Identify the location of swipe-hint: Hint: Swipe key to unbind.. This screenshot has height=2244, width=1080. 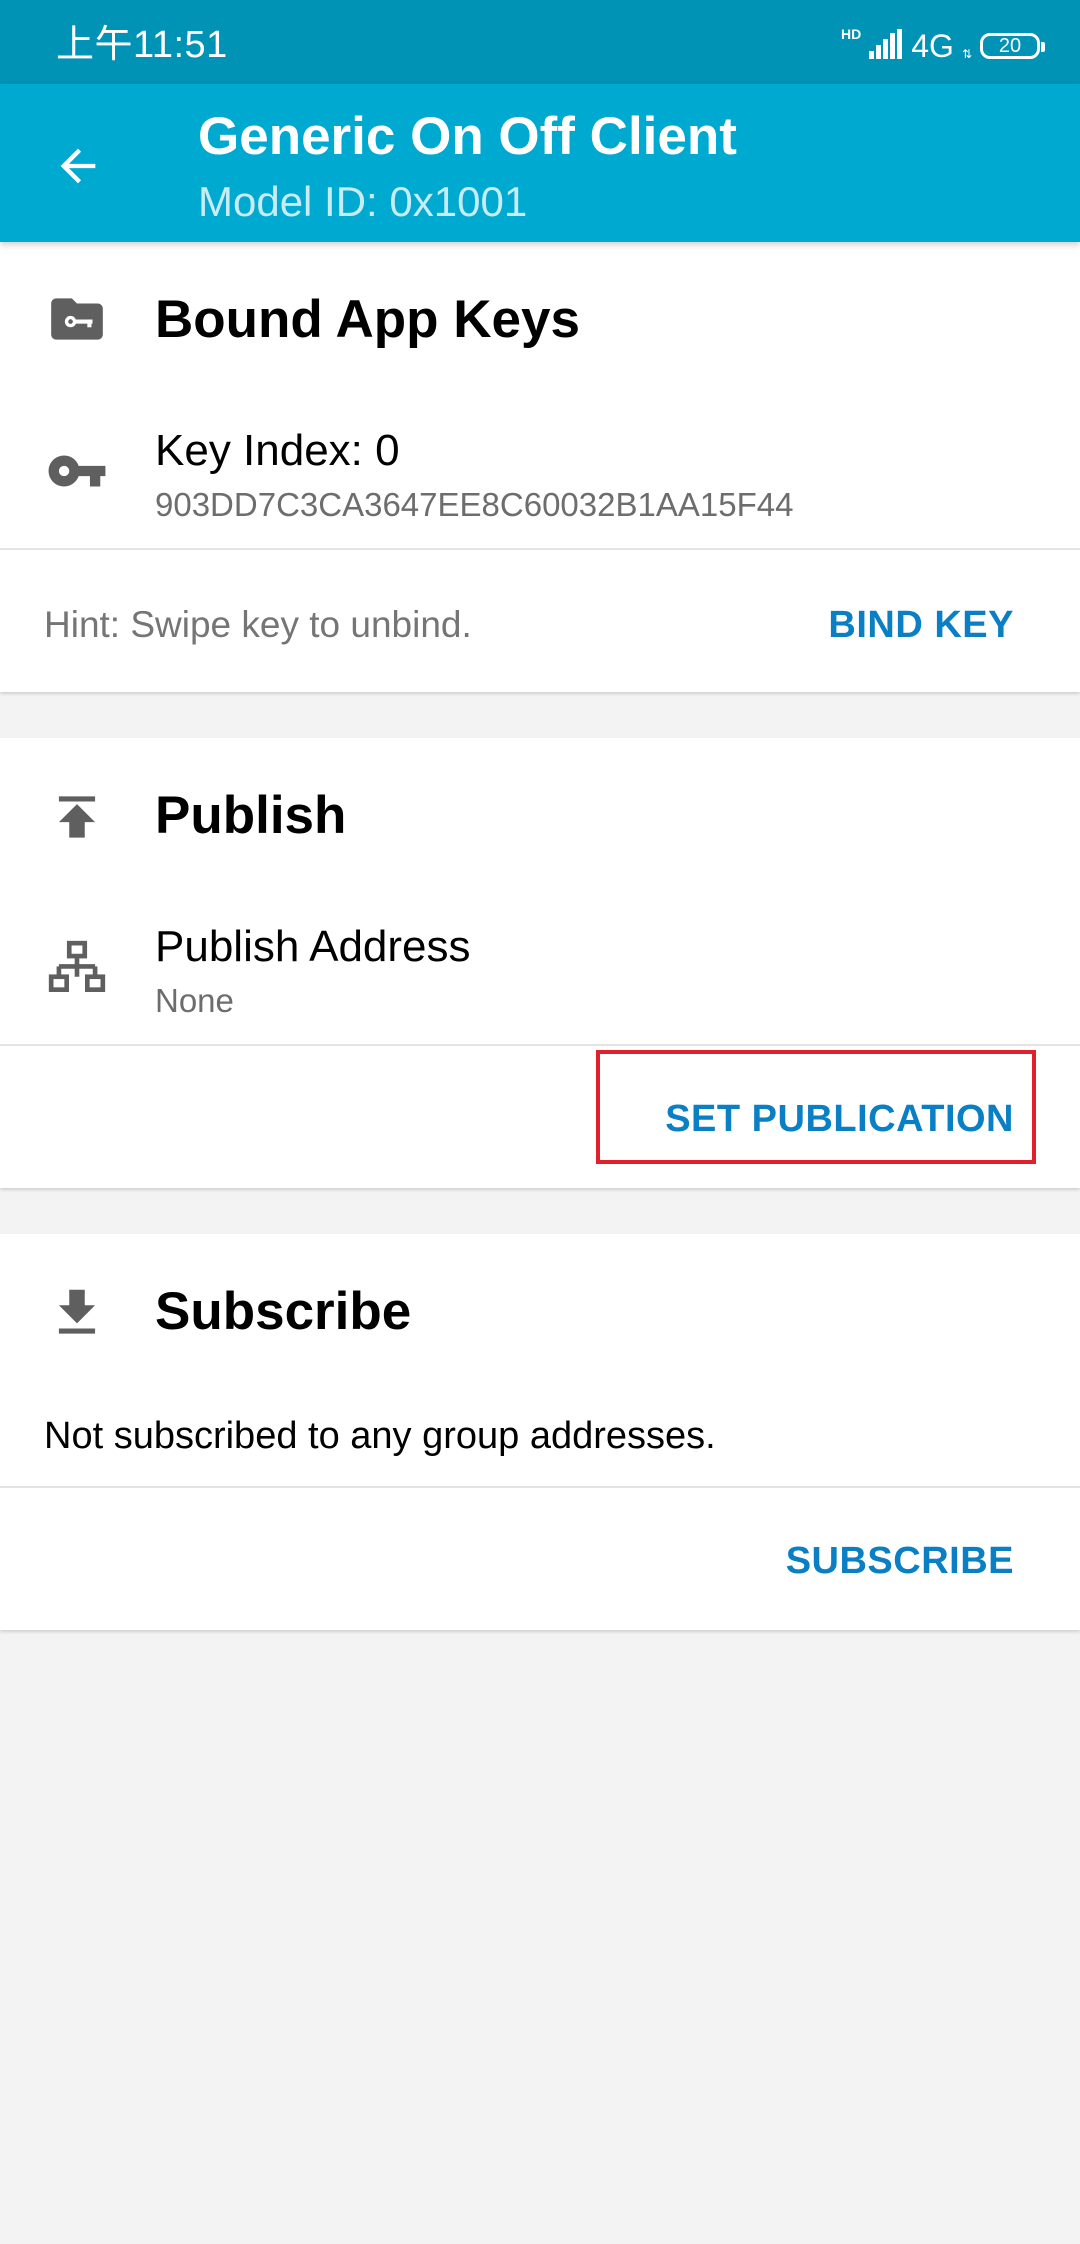
(258, 624).